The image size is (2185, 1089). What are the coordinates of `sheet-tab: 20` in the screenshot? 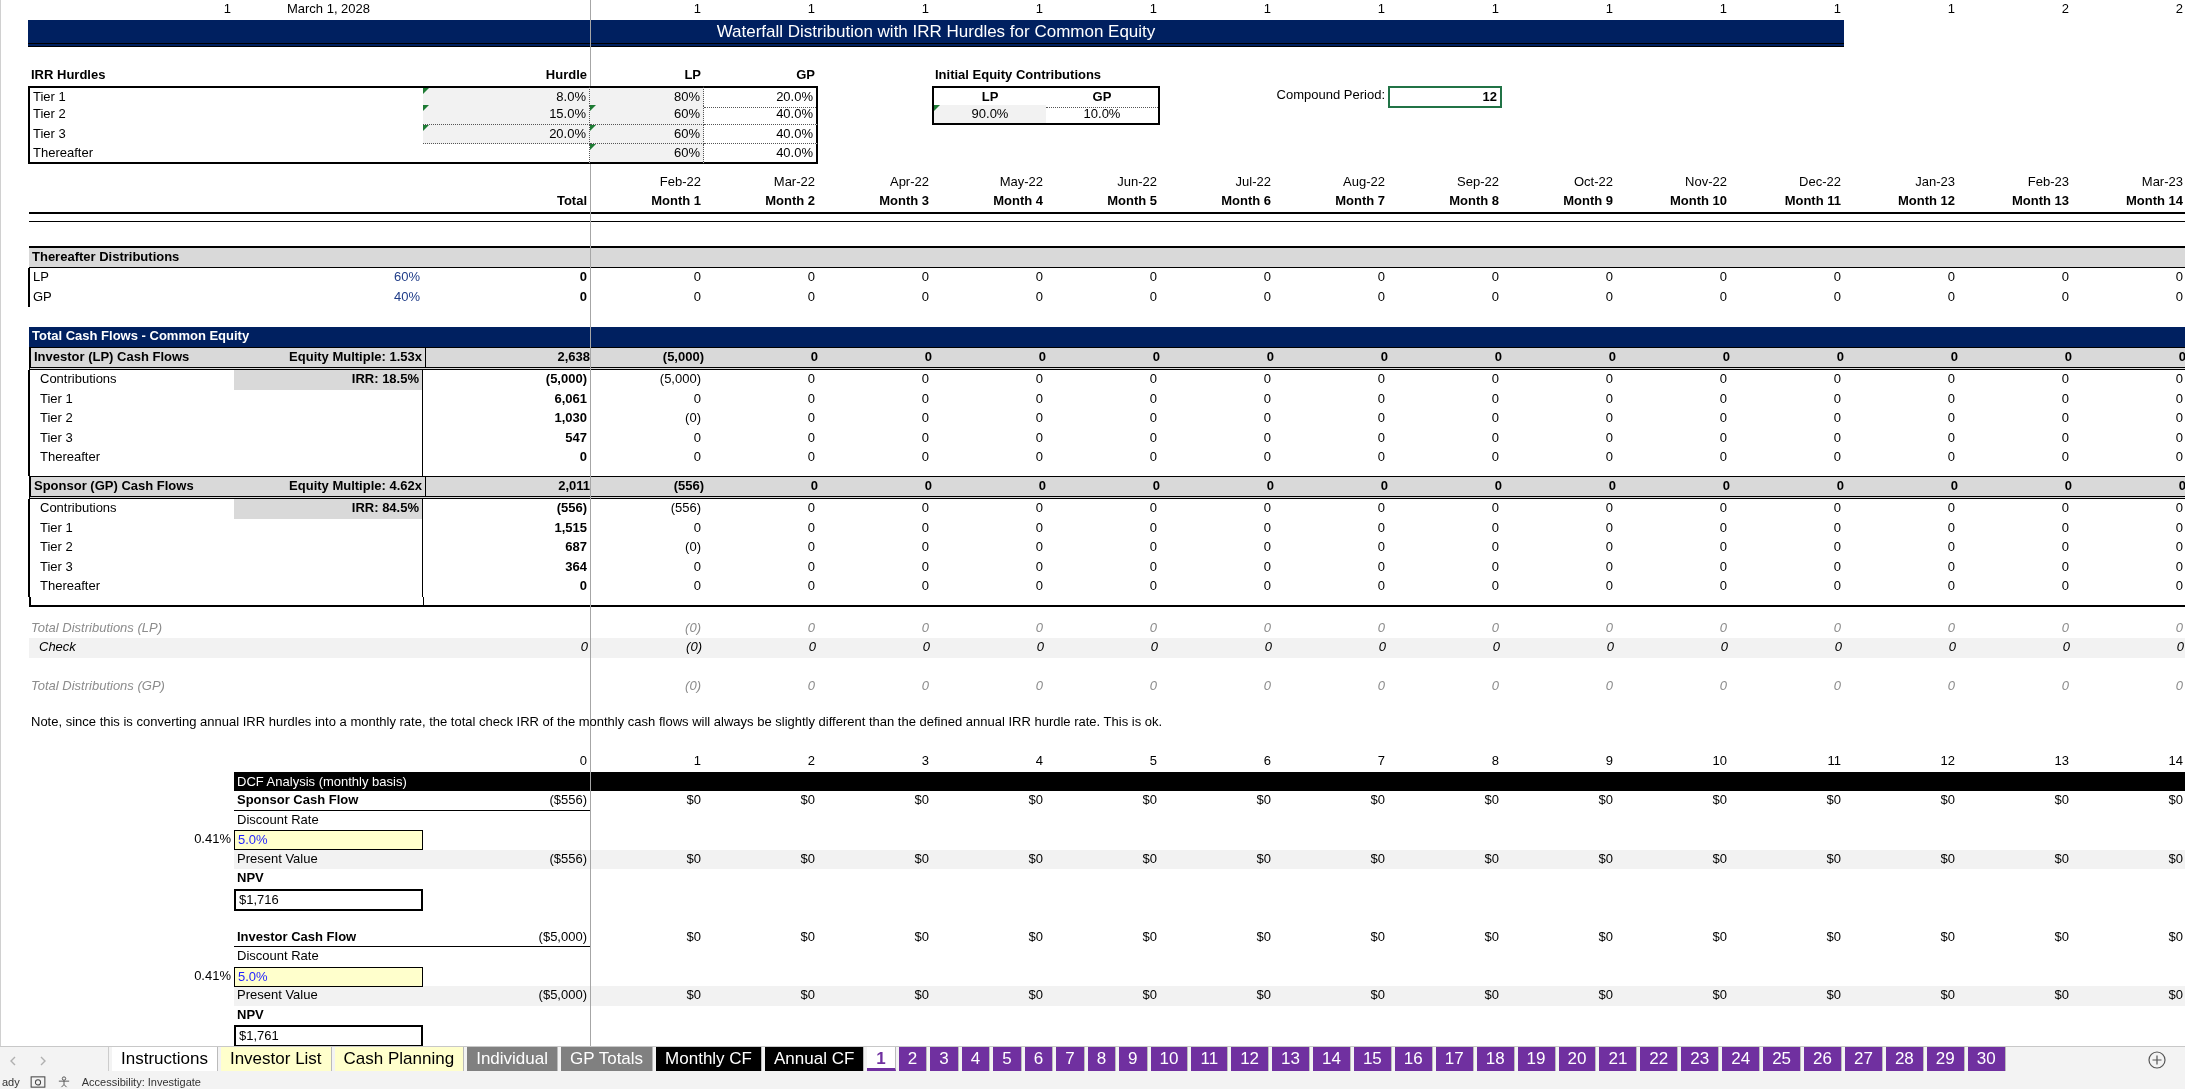 It's located at (1577, 1059).